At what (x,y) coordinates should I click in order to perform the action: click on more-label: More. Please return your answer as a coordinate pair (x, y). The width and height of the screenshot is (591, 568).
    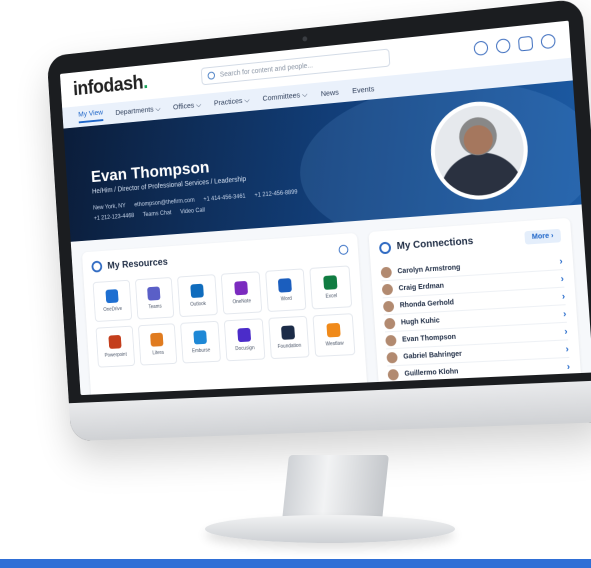
    Looking at the image, I should click on (541, 237).